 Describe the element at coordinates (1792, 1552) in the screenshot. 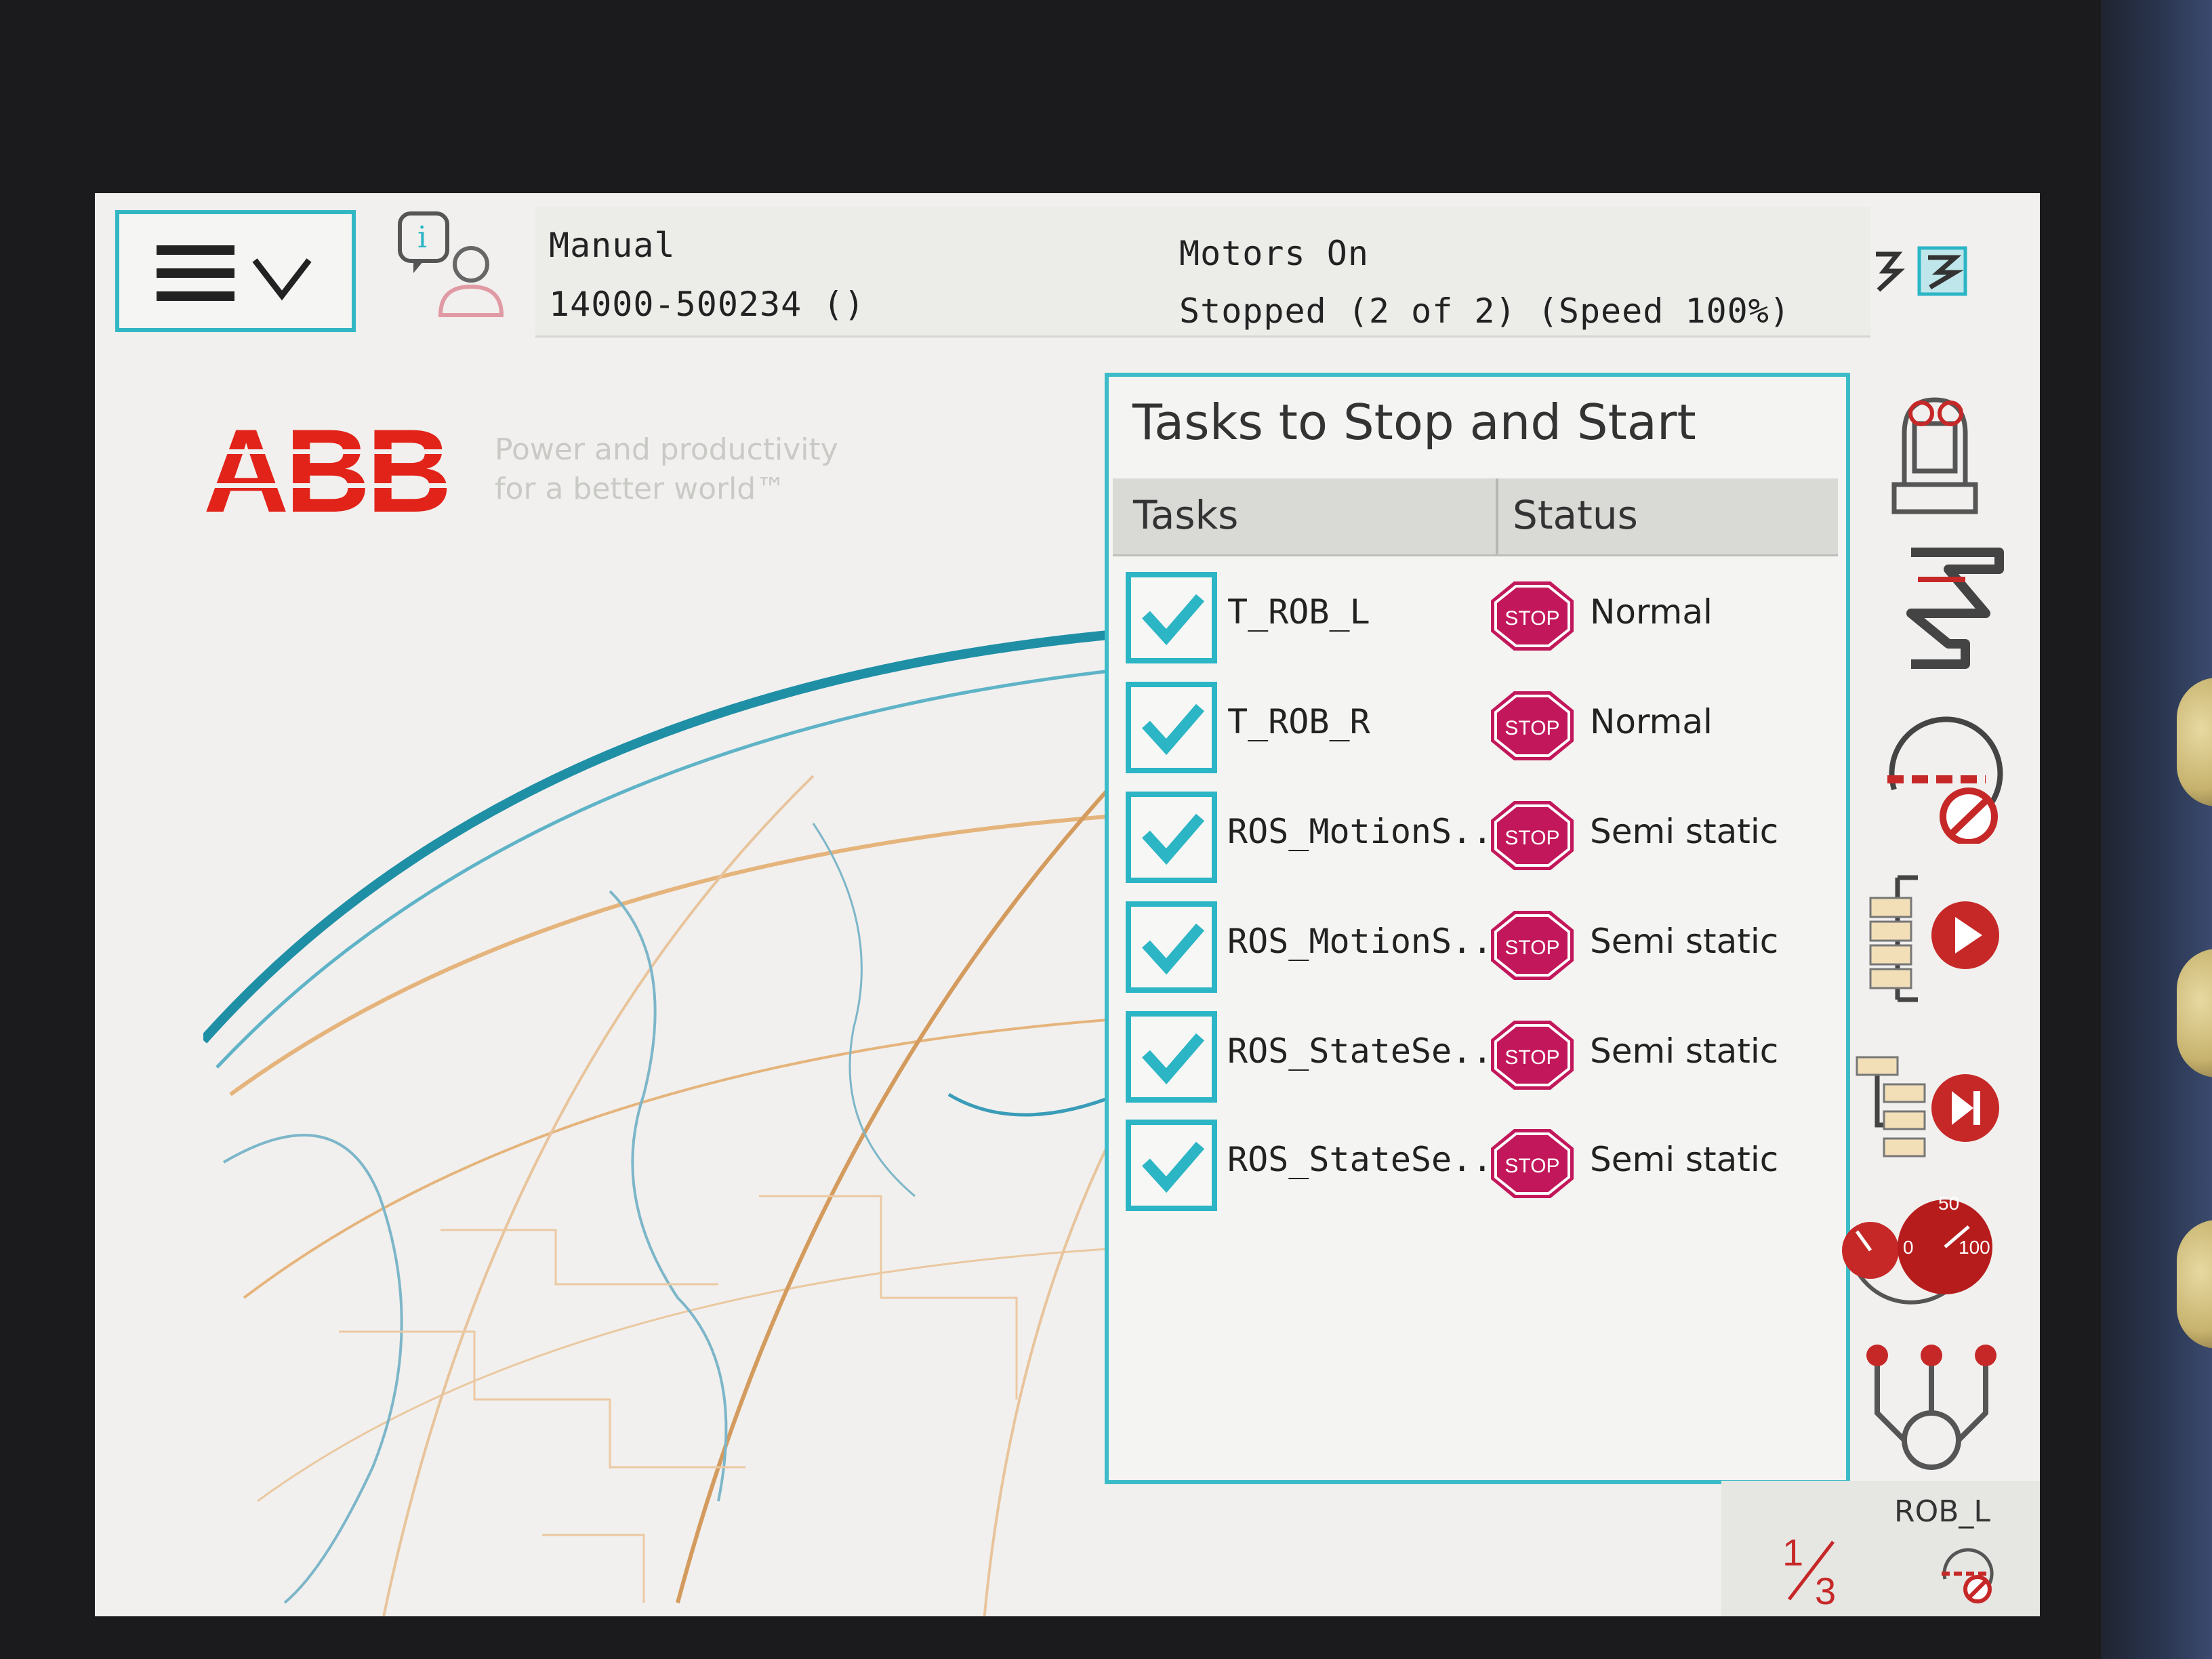

I see `svg-text: 1` at that location.